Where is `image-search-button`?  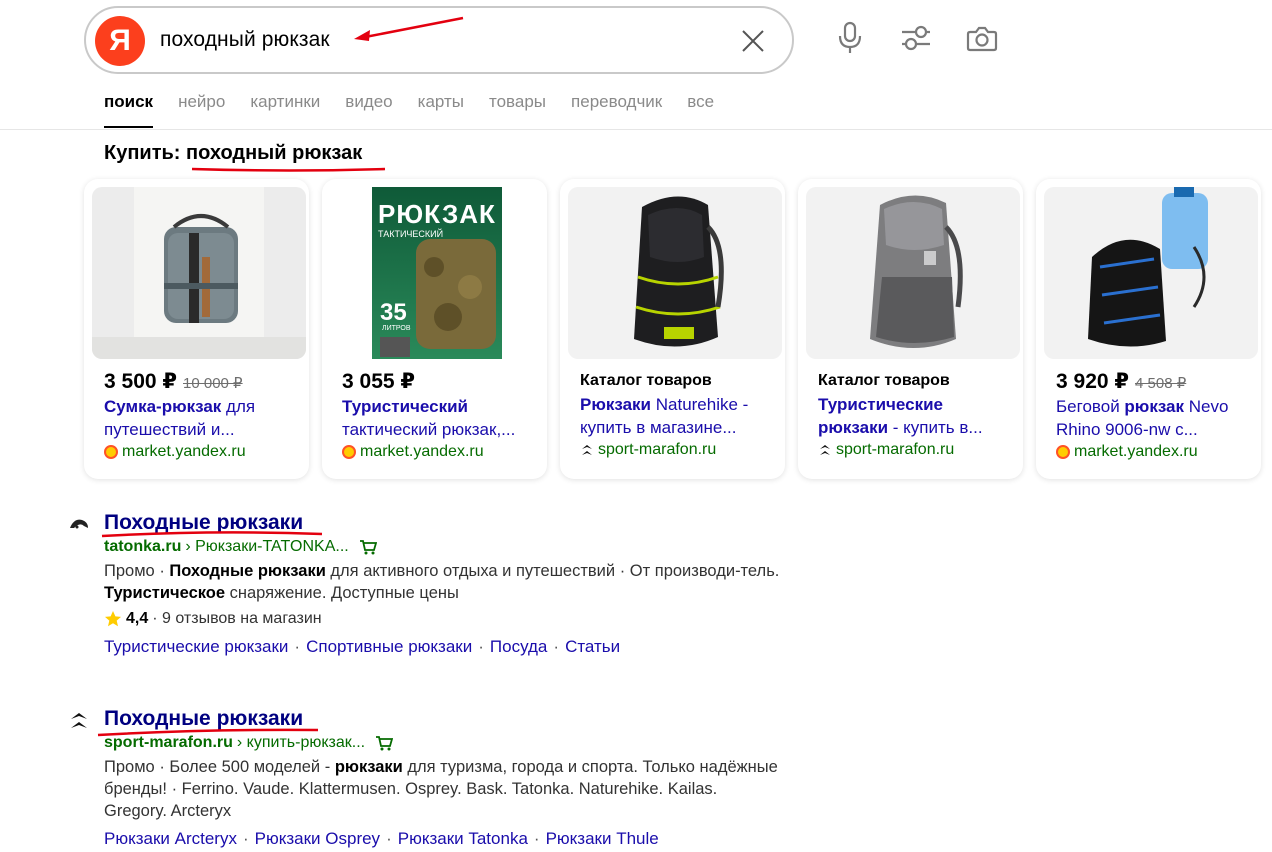
image-search-button is located at coordinates (982, 38).